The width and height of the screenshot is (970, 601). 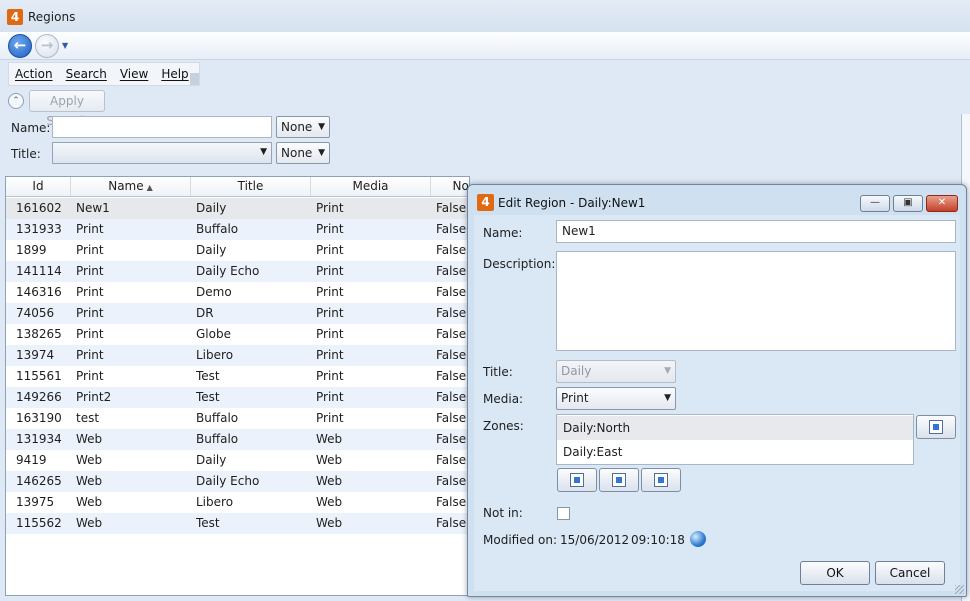 I want to click on grid-header: Id Name▲ Title Media Not In, so click(x=238, y=187).